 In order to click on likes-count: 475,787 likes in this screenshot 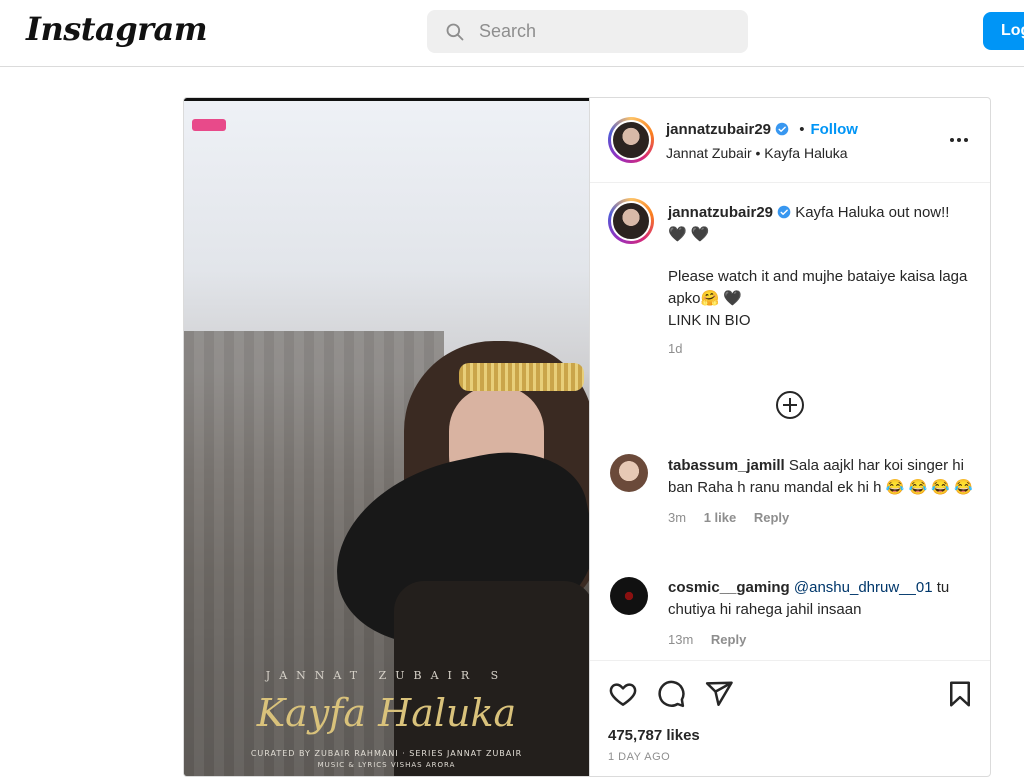, I will do `click(654, 735)`.